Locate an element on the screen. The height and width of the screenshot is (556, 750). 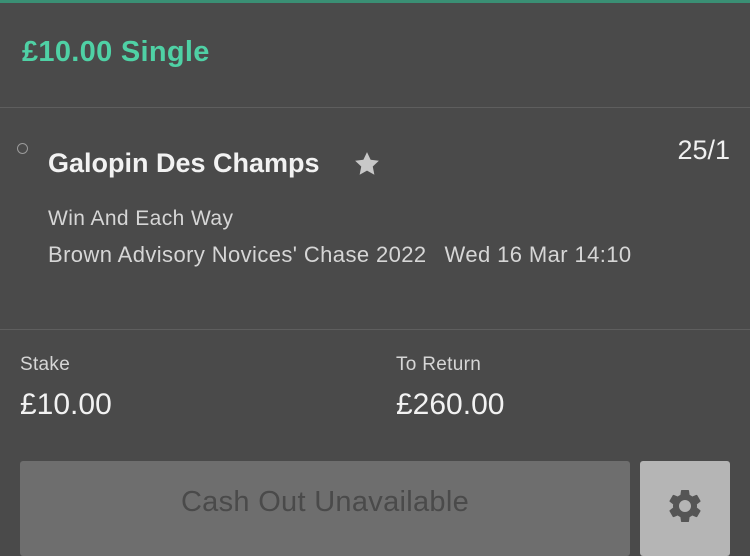
status-circle-icon is located at coordinates (22, 148).